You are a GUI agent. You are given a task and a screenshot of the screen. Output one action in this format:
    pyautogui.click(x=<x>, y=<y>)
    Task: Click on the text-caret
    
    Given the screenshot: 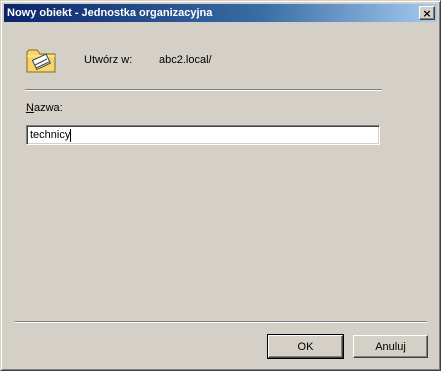 What is the action you would take?
    pyautogui.click(x=71, y=135)
    